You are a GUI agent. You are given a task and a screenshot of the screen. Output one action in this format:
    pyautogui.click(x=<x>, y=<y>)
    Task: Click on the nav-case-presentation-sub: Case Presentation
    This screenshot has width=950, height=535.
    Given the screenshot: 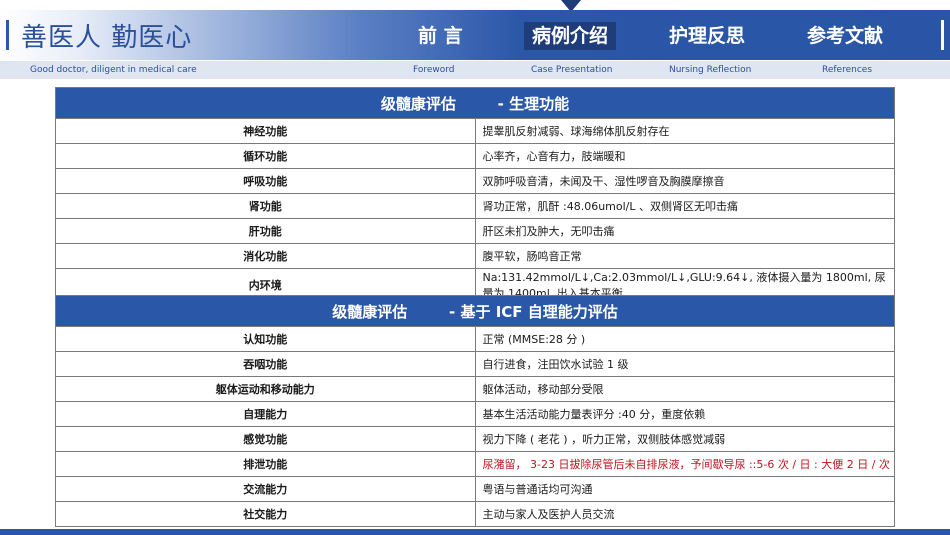 What is the action you would take?
    pyautogui.click(x=572, y=70)
    